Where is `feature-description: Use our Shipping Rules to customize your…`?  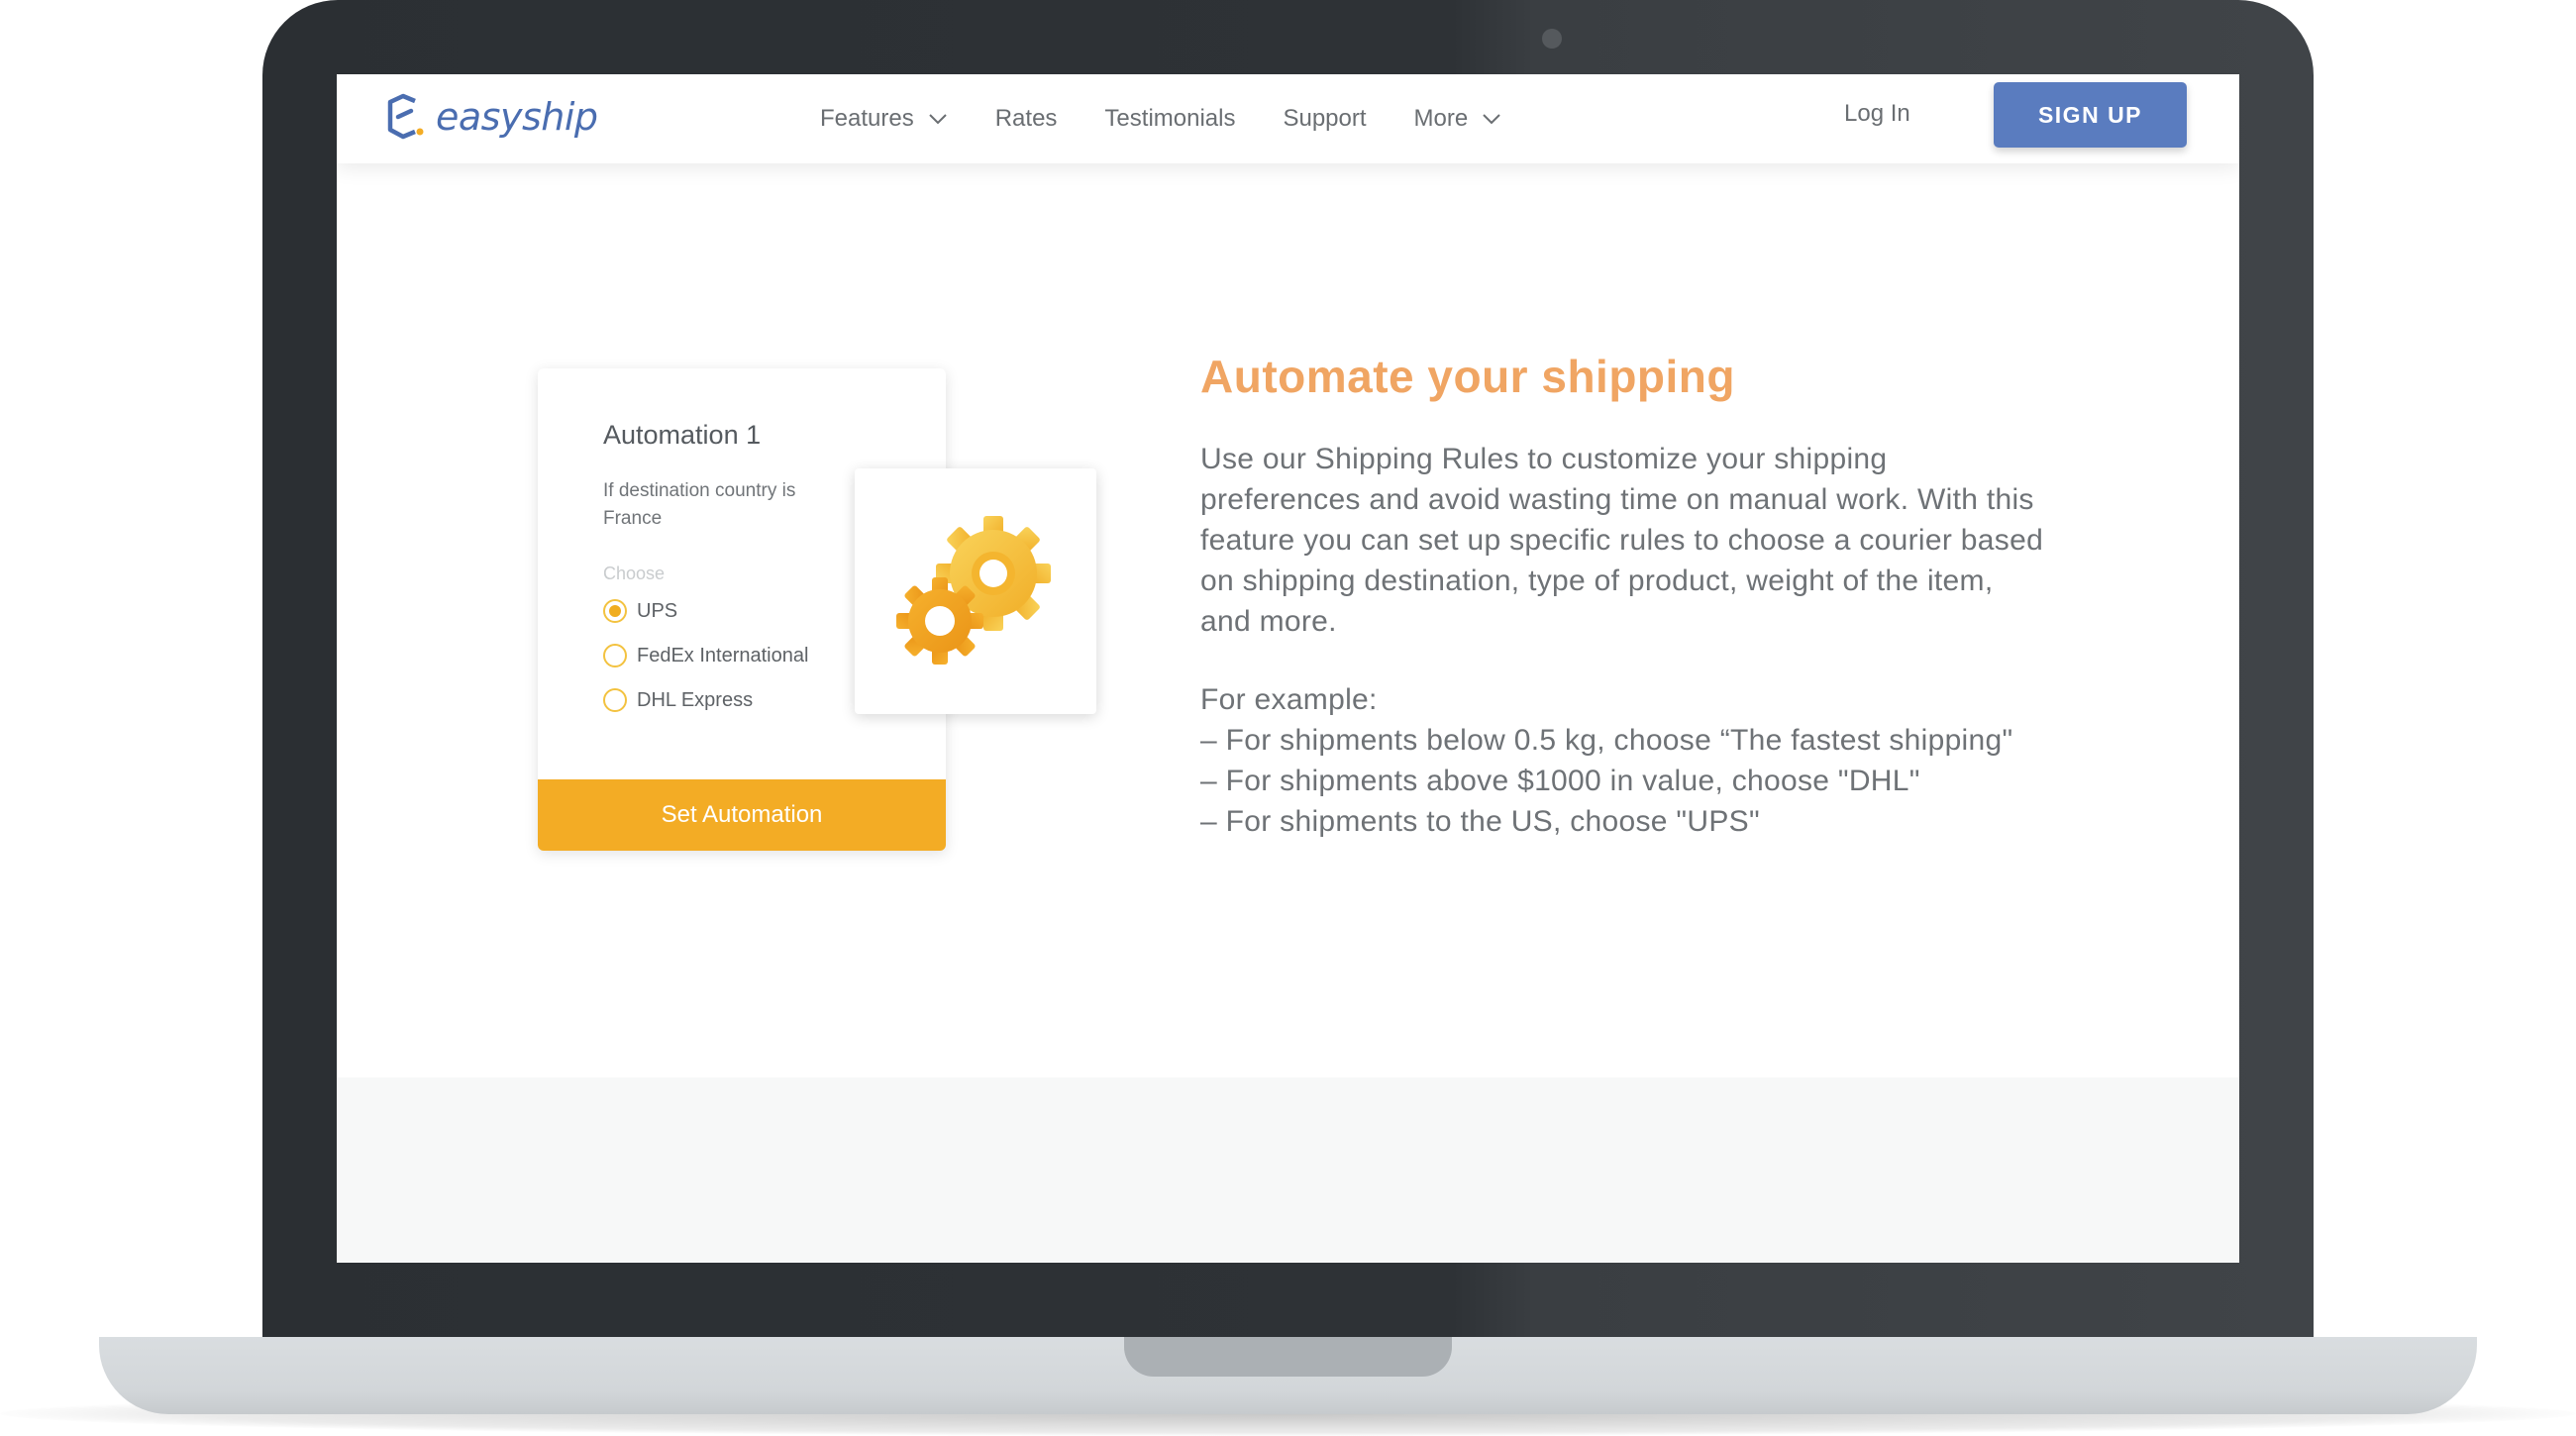 feature-description: Use our Shipping Rules to customize your… is located at coordinates (1622, 540).